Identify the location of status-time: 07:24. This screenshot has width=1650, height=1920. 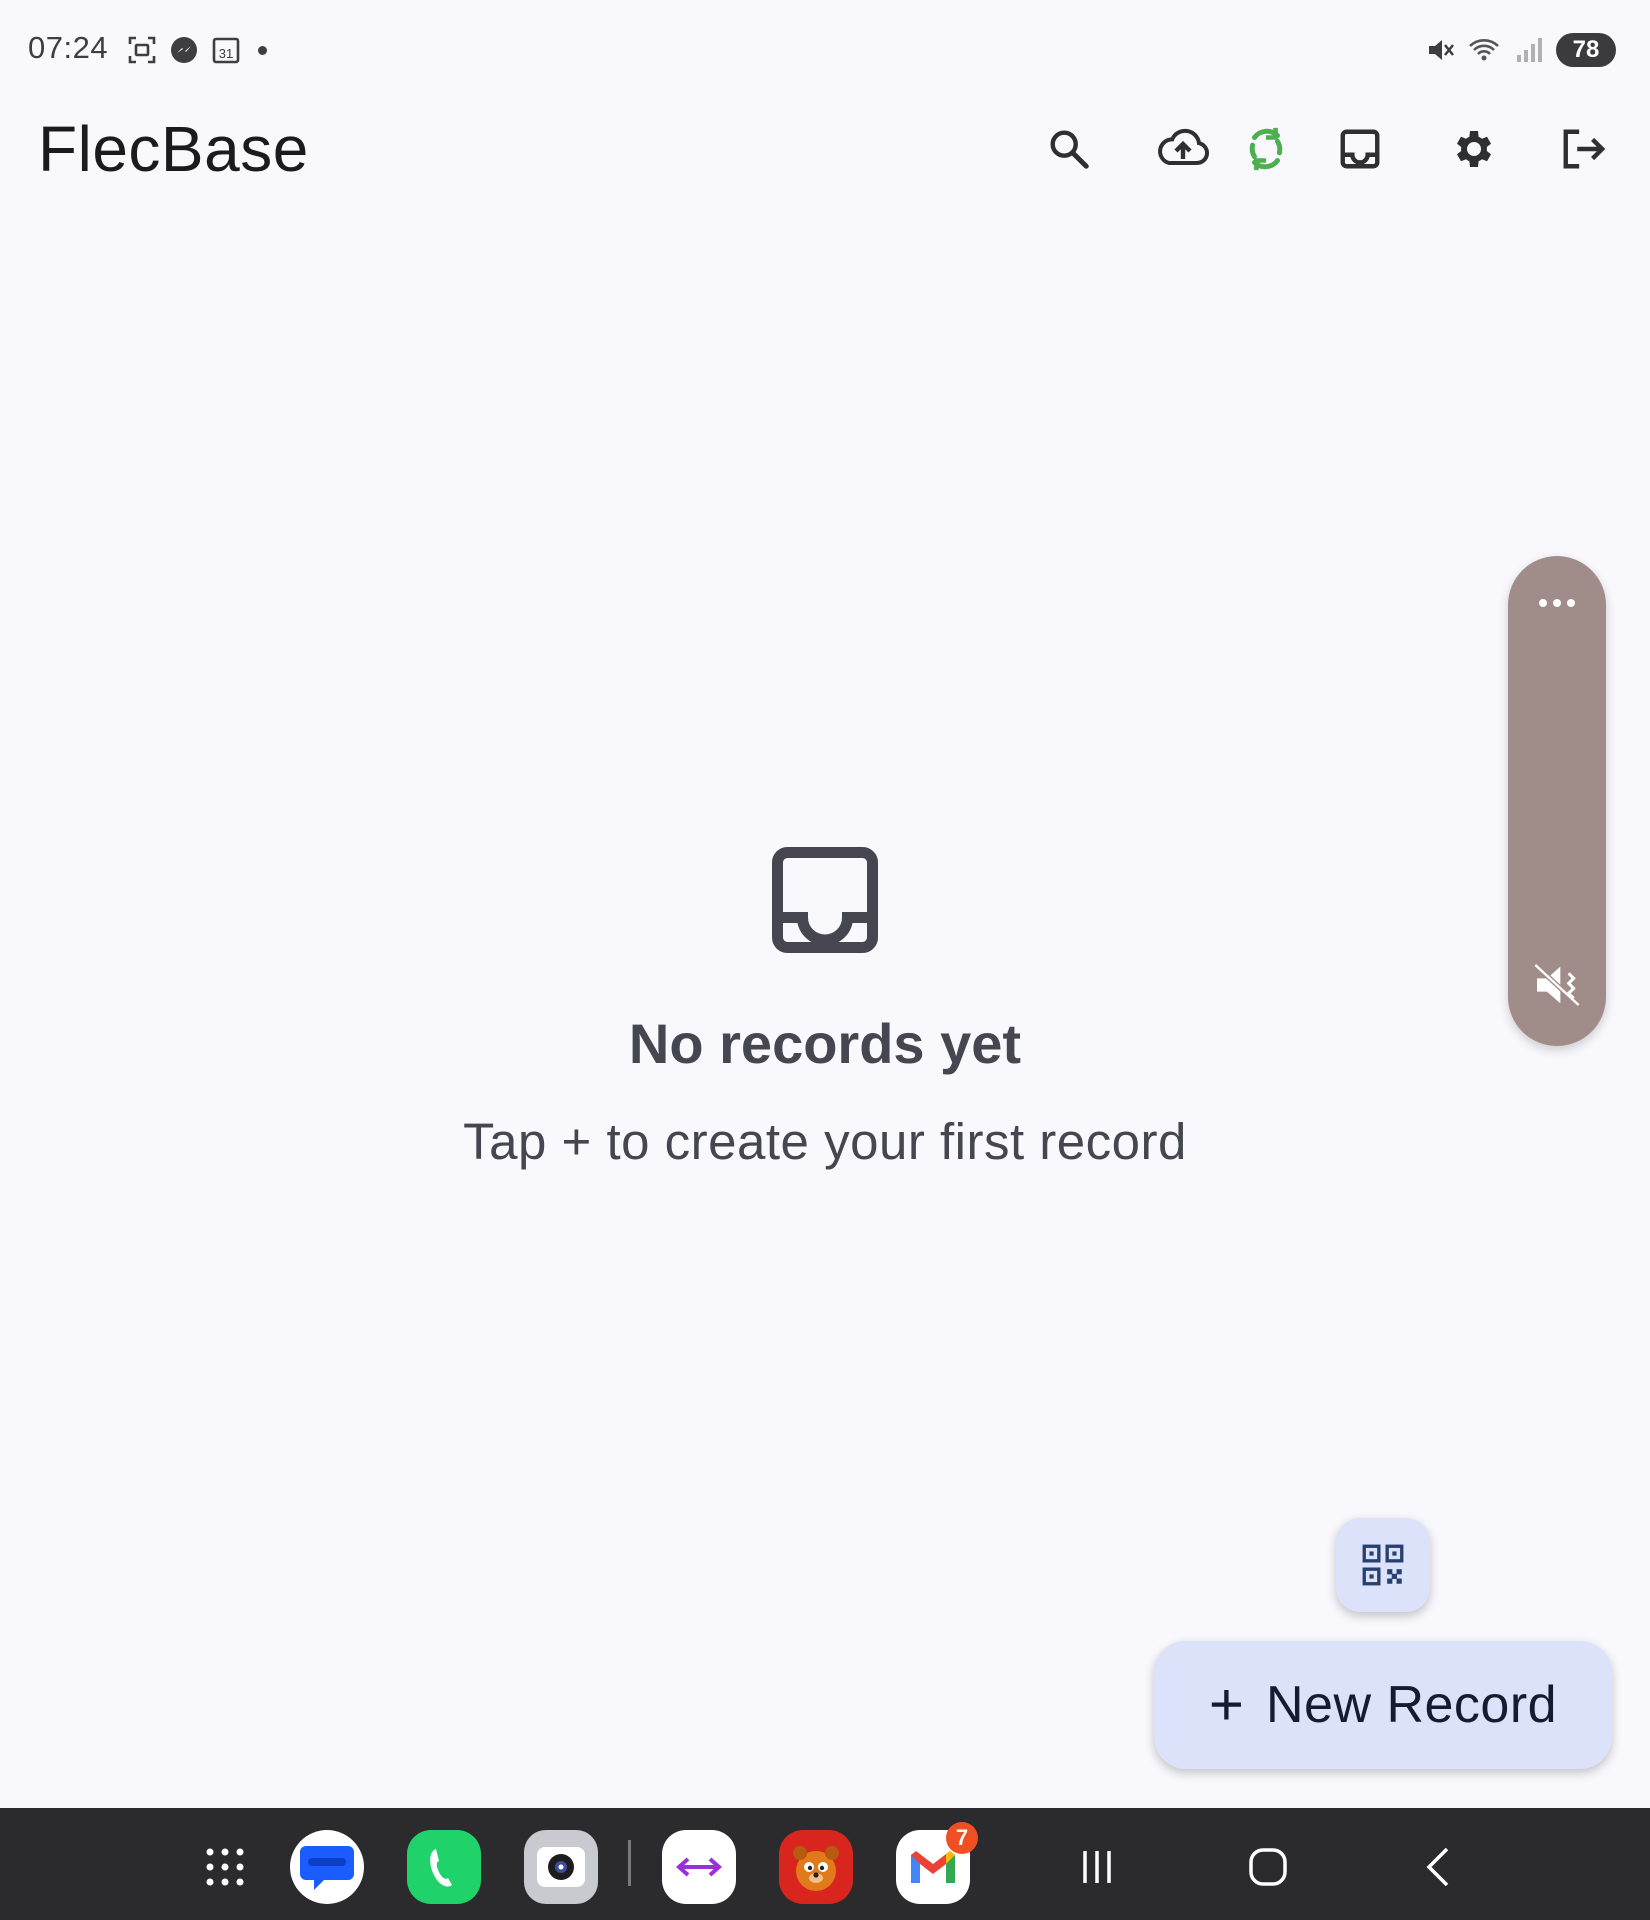
(68, 47).